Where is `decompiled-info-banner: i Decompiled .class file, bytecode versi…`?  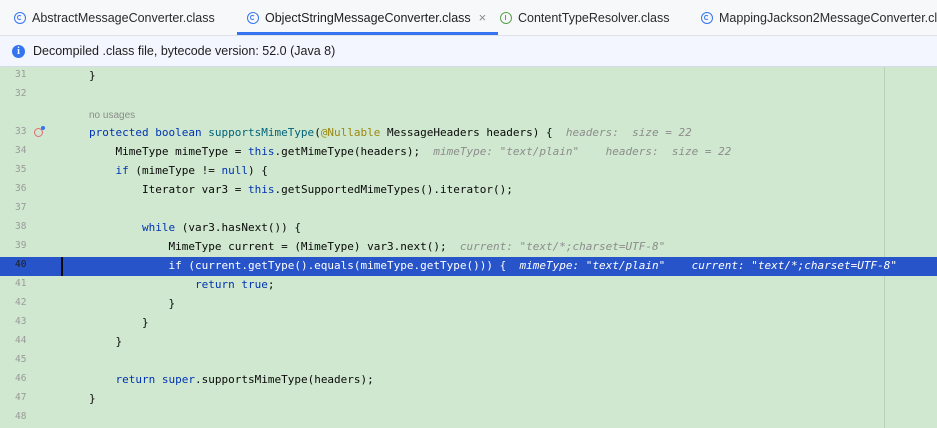 decompiled-info-banner: i Decompiled .class file, bytecode versi… is located at coordinates (468, 51).